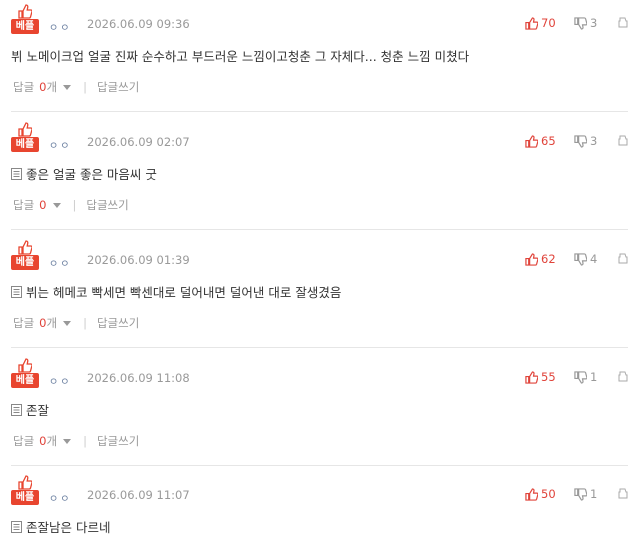 The width and height of the screenshot is (640, 543). What do you see at coordinates (138, 142) in the screenshot?
I see `comment-date: 2026.06.09 02:07` at bounding box center [138, 142].